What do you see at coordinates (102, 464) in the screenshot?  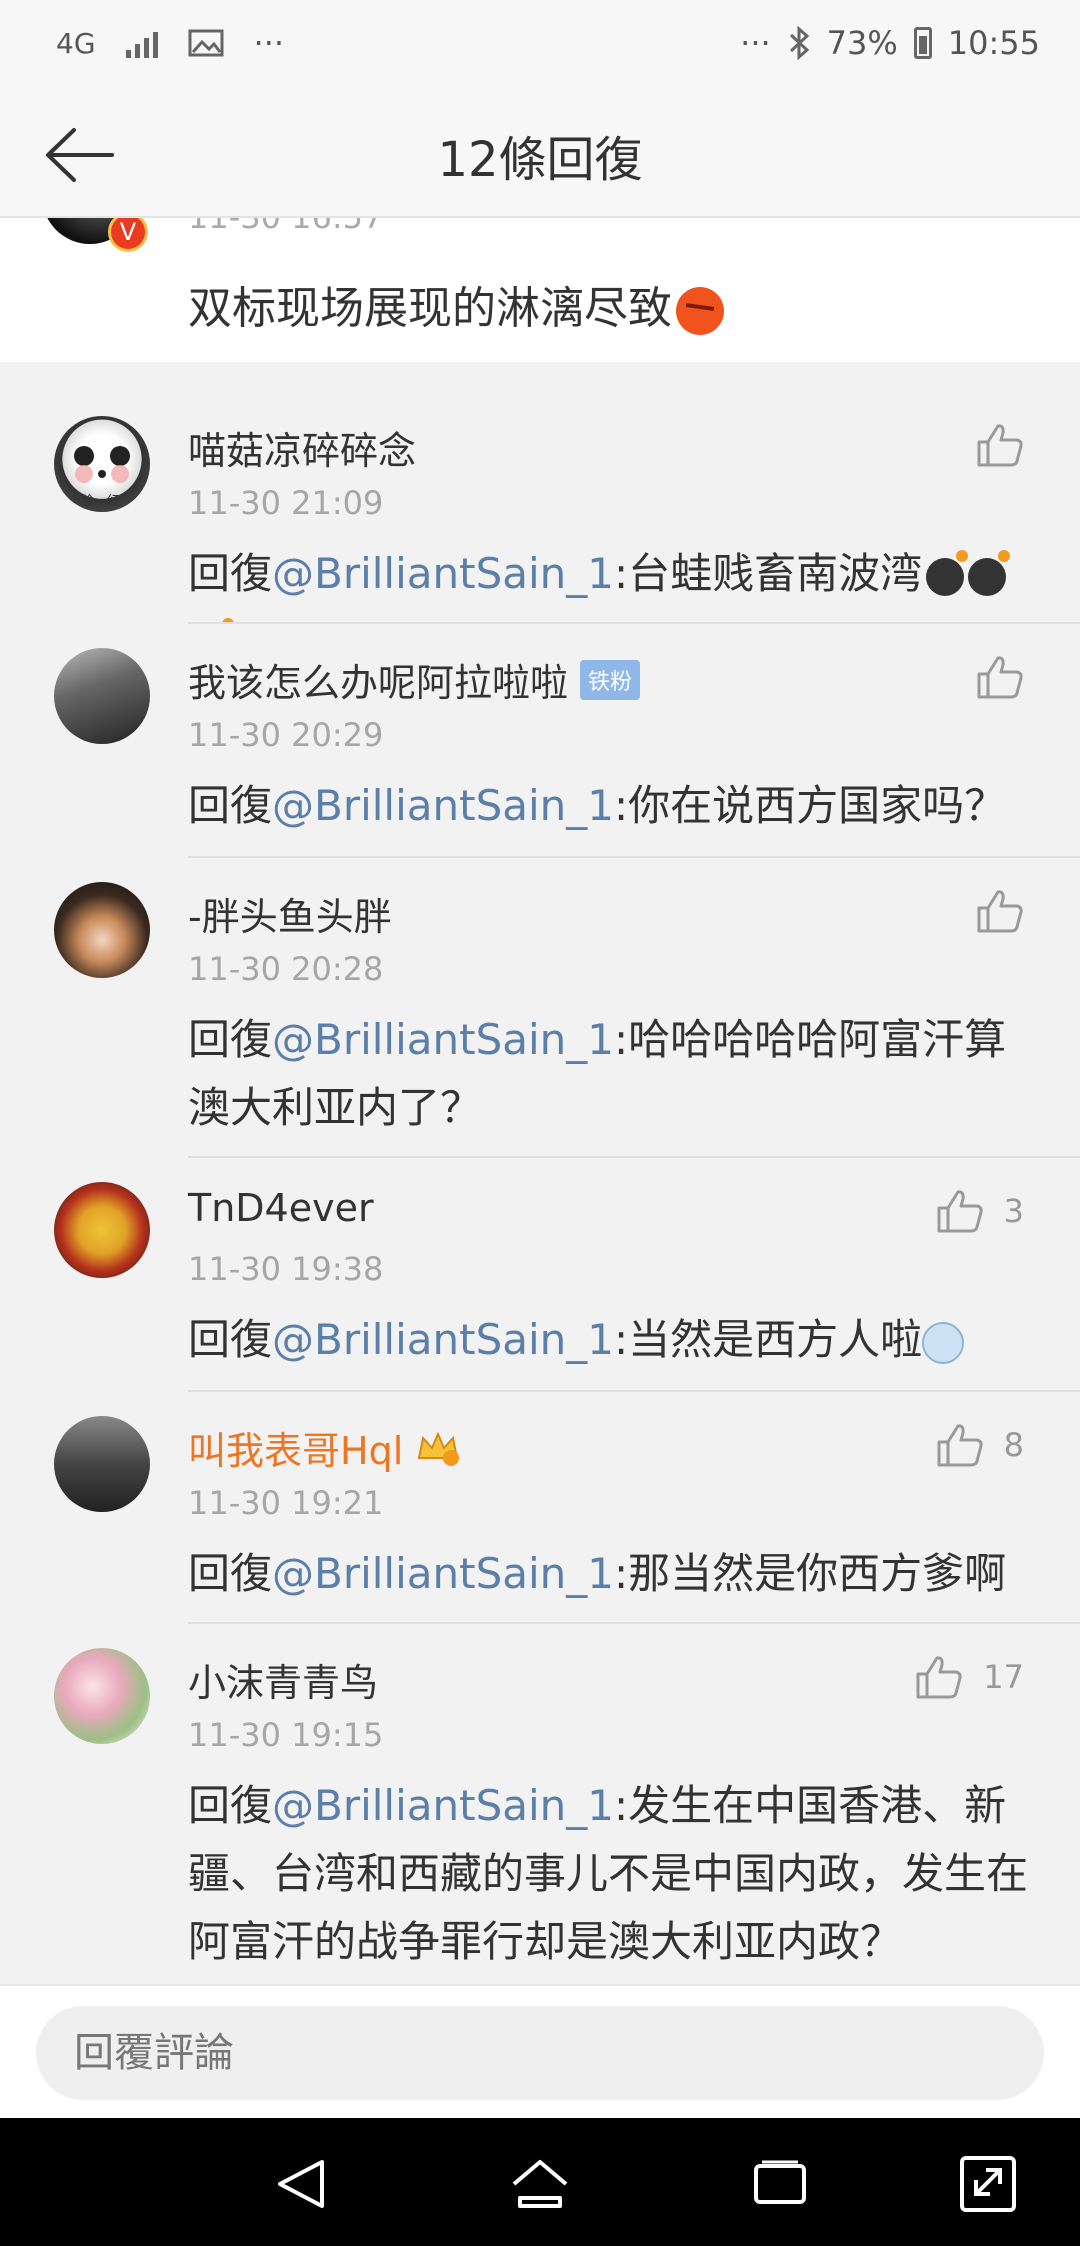 I see `avatar: 小脸一红` at bounding box center [102, 464].